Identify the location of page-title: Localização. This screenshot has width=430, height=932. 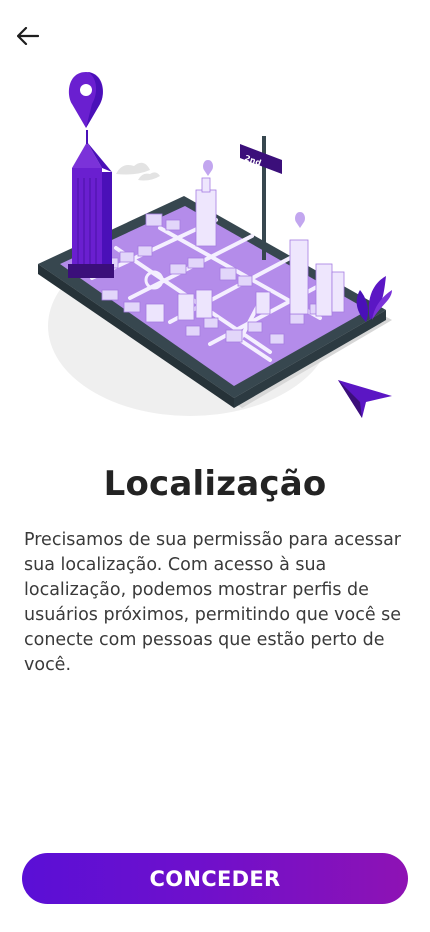
(215, 484).